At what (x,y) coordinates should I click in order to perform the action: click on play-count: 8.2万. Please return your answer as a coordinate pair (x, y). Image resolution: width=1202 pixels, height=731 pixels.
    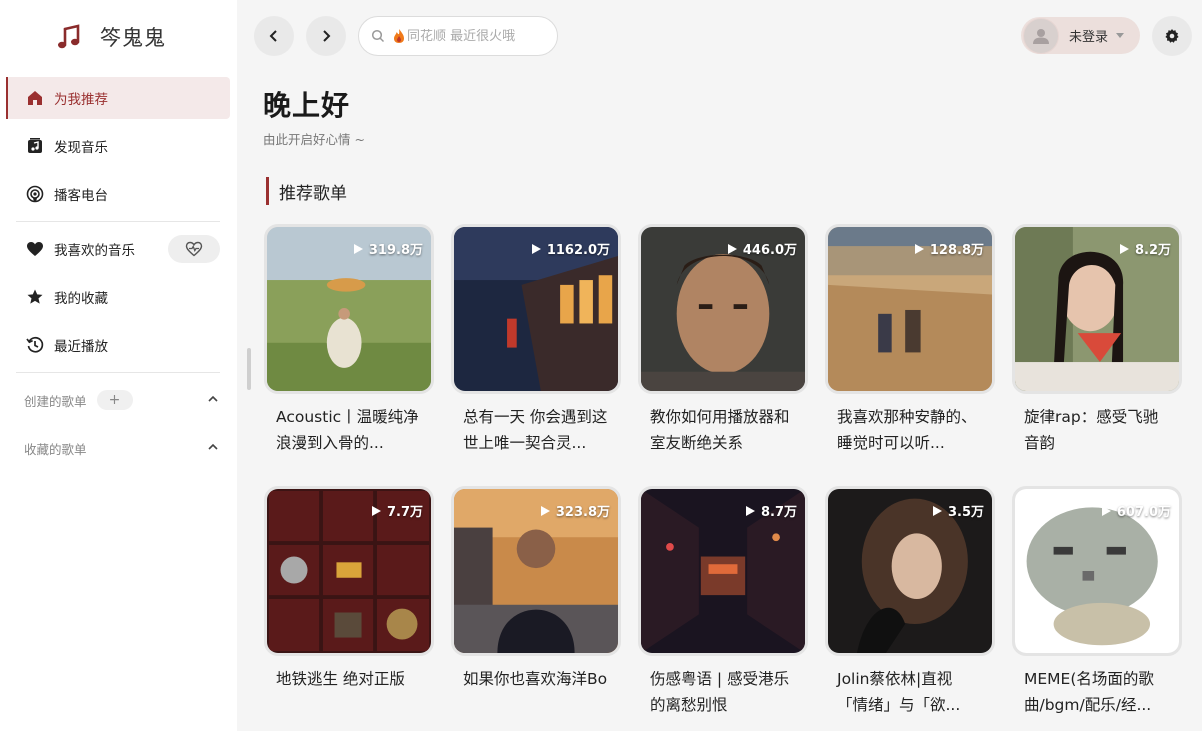
    Looking at the image, I should click on (1145, 248).